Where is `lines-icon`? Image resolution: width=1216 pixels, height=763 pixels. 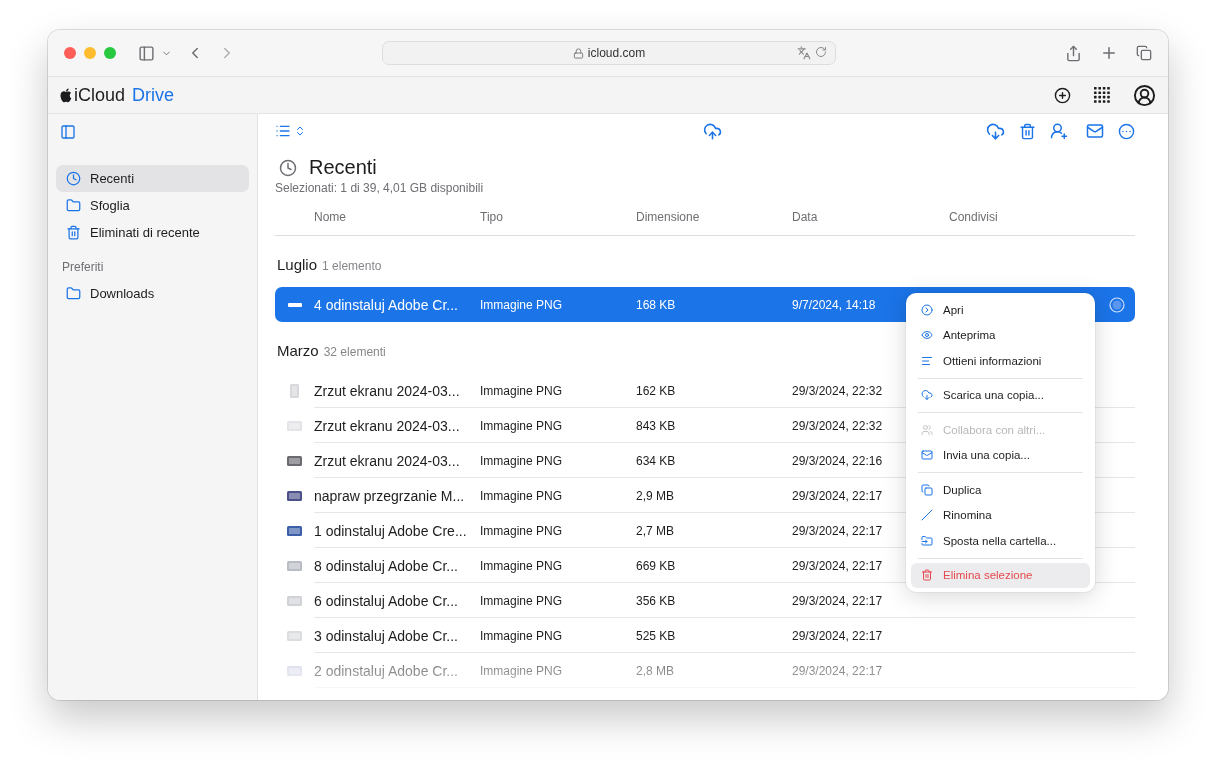 lines-icon is located at coordinates (927, 360).